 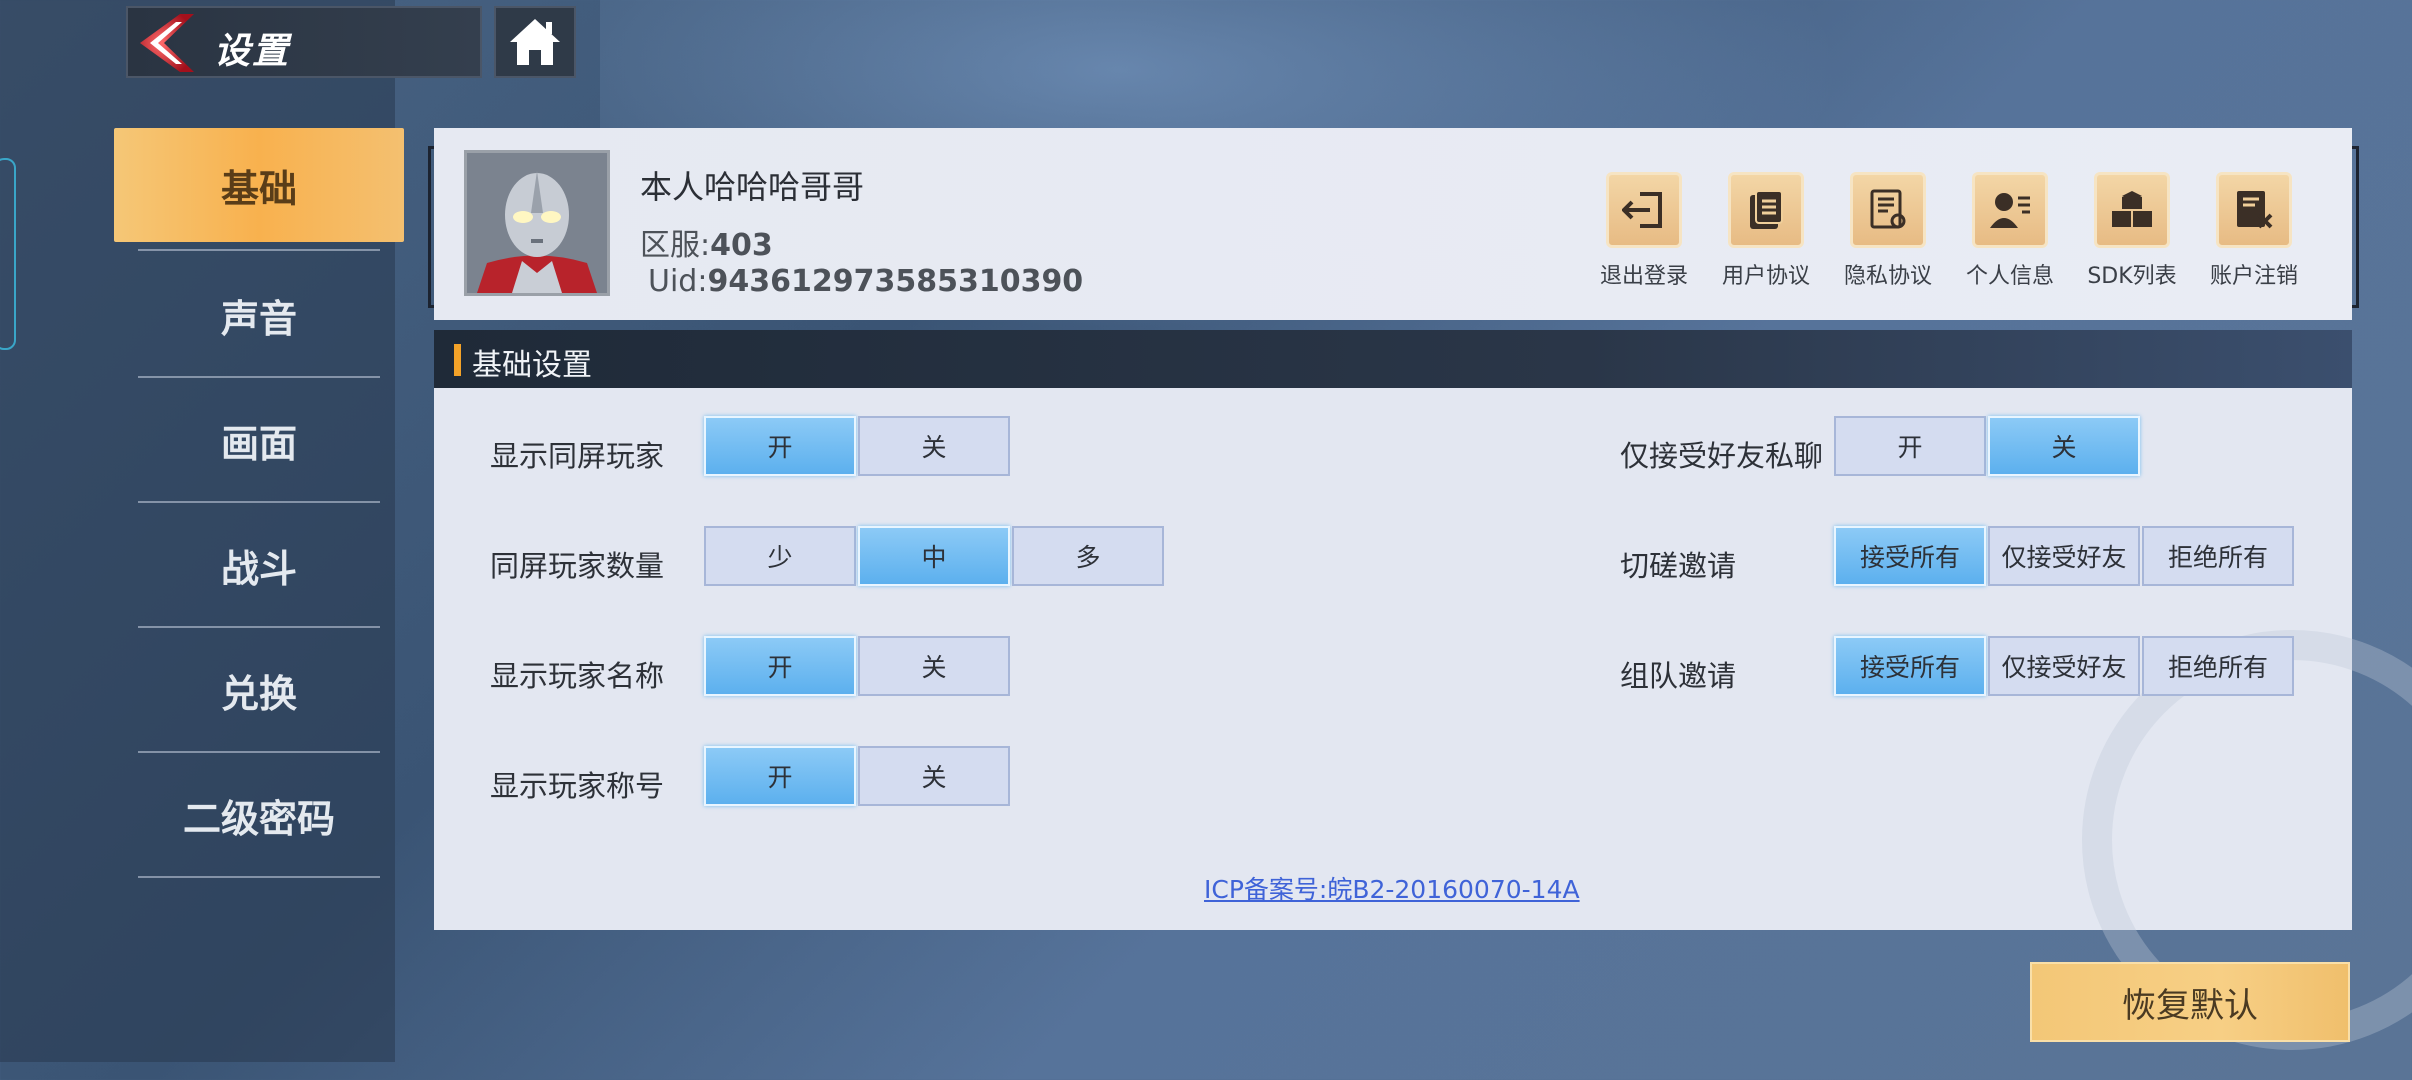 What do you see at coordinates (457, 360) in the screenshot?
I see `section-marker` at bounding box center [457, 360].